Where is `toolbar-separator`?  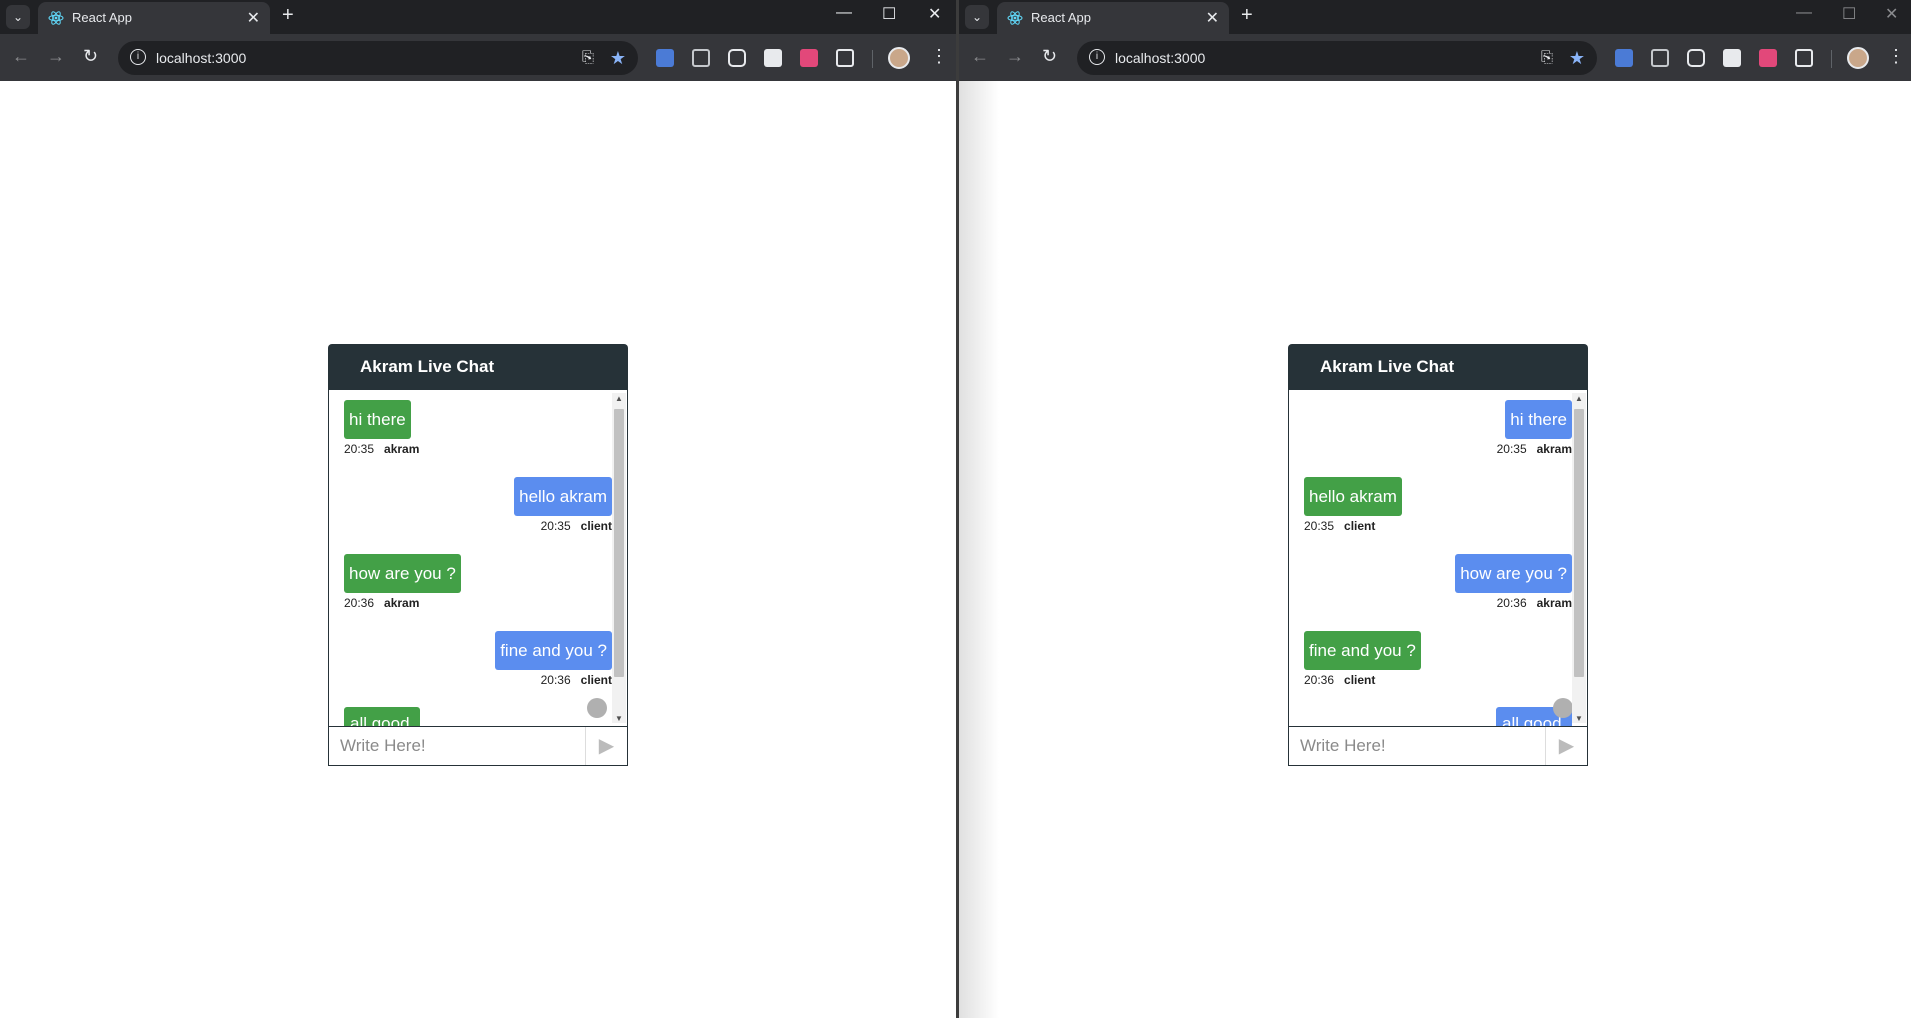 toolbar-separator is located at coordinates (1831, 59).